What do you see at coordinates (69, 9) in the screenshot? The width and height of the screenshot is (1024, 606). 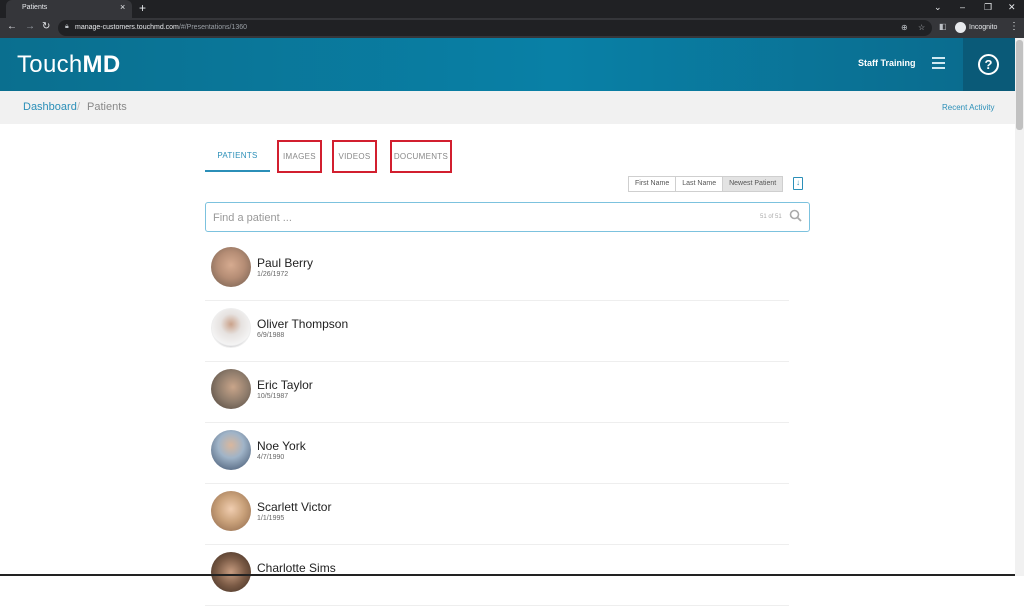 I see `browser-tab: Patients ×` at bounding box center [69, 9].